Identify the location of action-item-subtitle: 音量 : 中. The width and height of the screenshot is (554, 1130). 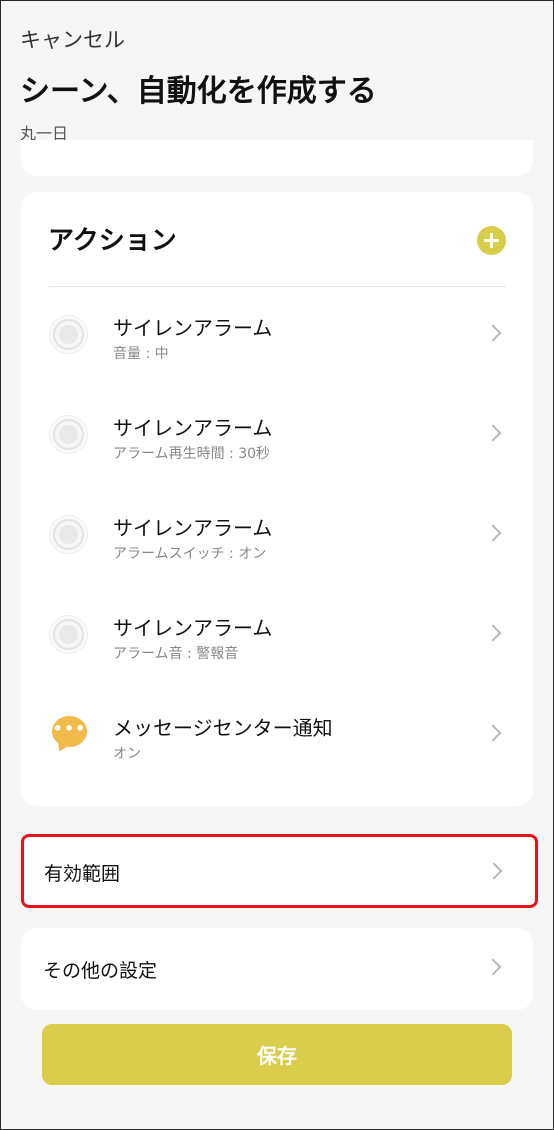
(141, 354).